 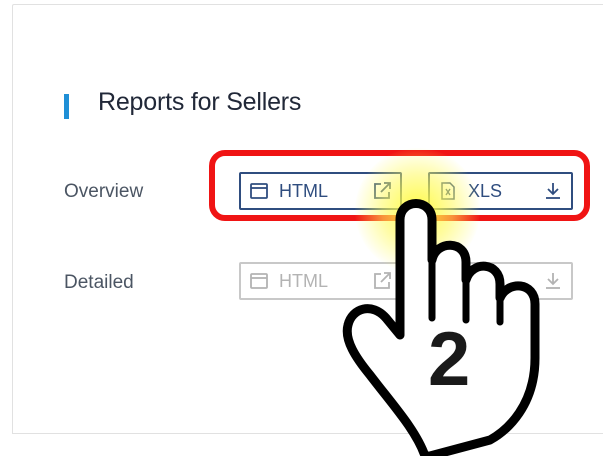 I want to click on step-number: 2, so click(x=449, y=359).